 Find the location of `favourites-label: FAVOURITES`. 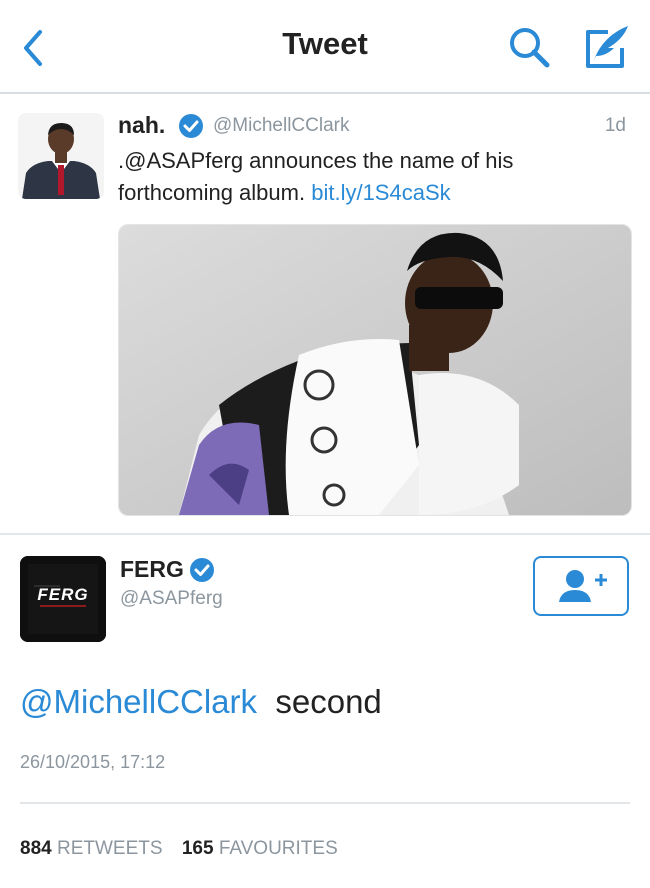

favourites-label: FAVOURITES is located at coordinates (278, 848).